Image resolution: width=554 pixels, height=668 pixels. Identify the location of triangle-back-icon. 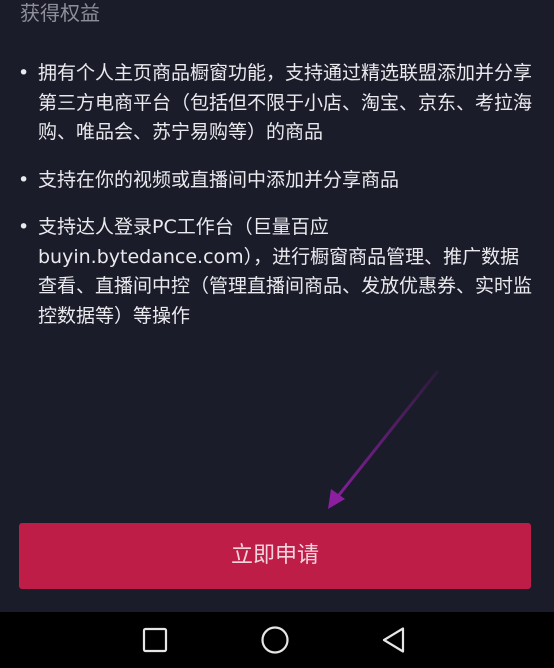
(393, 640).